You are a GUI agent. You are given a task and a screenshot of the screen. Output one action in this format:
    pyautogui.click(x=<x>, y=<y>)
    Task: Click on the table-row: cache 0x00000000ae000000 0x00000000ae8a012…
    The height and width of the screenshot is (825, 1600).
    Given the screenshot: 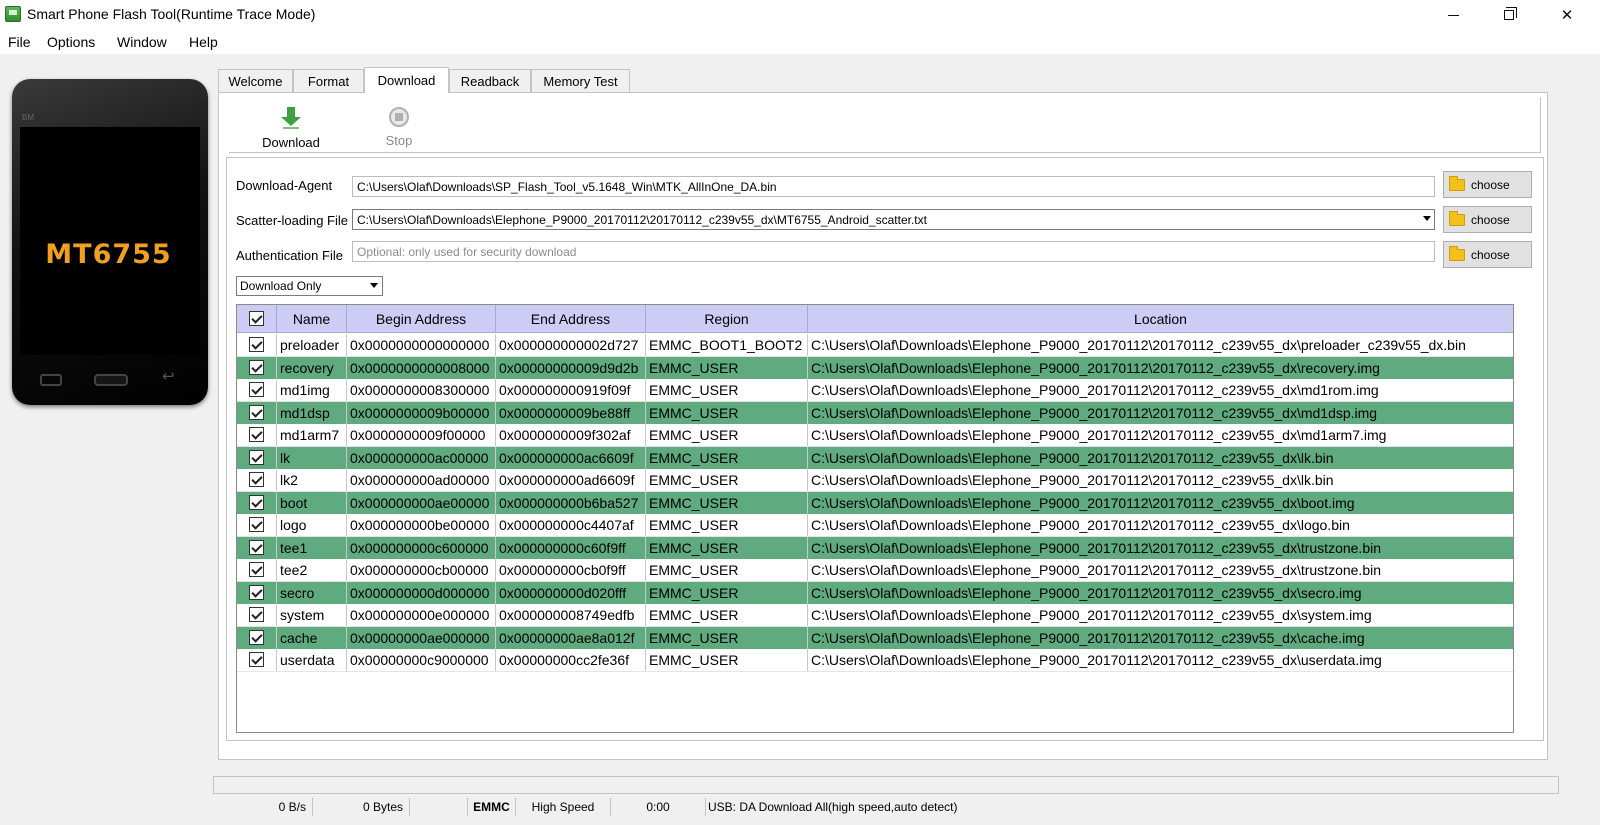 What is the action you would take?
    pyautogui.click(x=875, y=637)
    